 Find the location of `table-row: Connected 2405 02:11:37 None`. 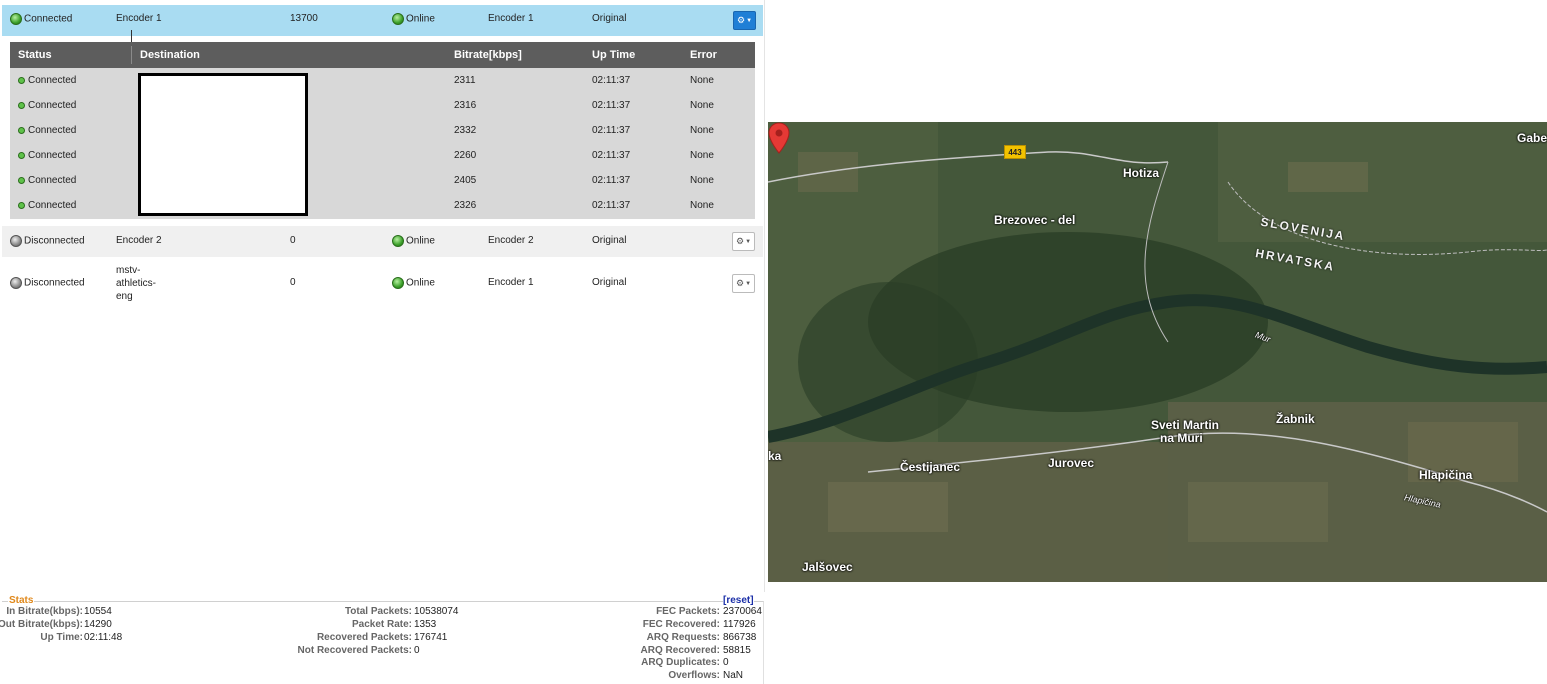

table-row: Connected 2405 02:11:37 None is located at coordinates (382, 180).